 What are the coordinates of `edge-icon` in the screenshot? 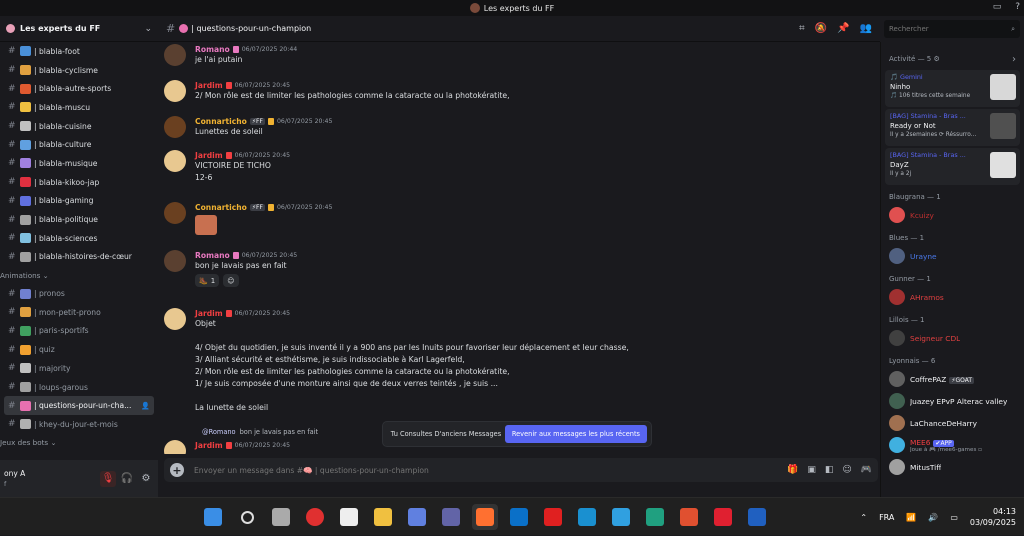 It's located at (655, 517).